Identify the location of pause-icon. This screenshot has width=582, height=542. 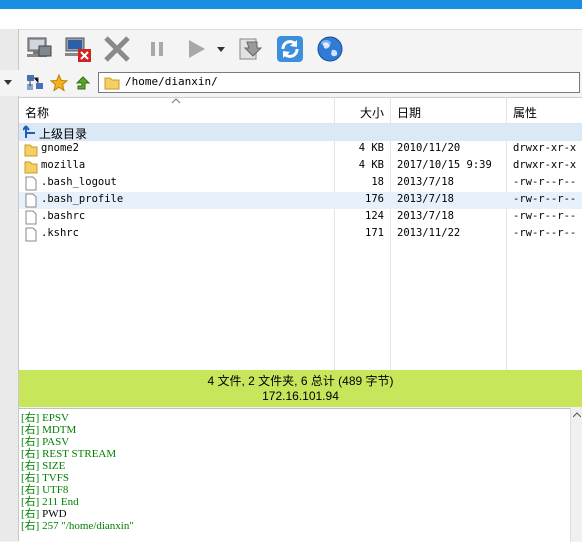
(157, 49).